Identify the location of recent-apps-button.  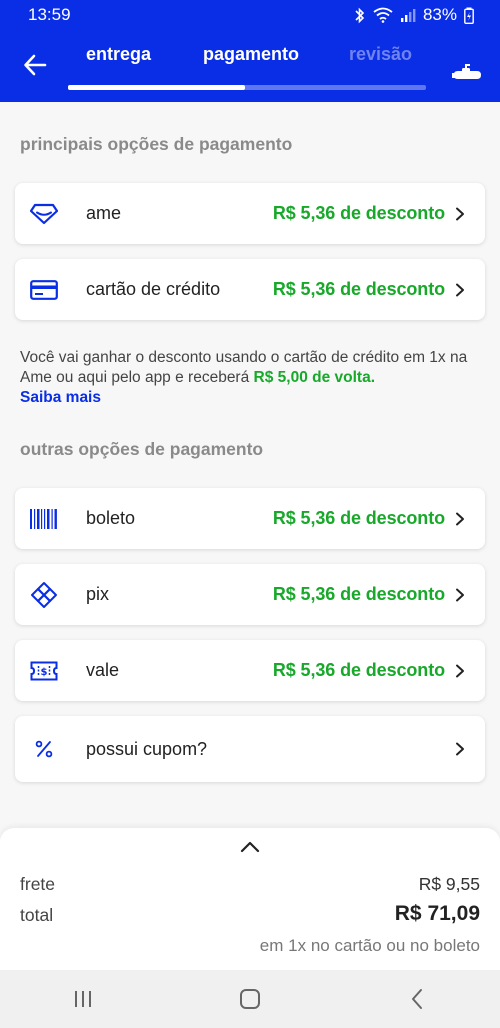
(83, 999).